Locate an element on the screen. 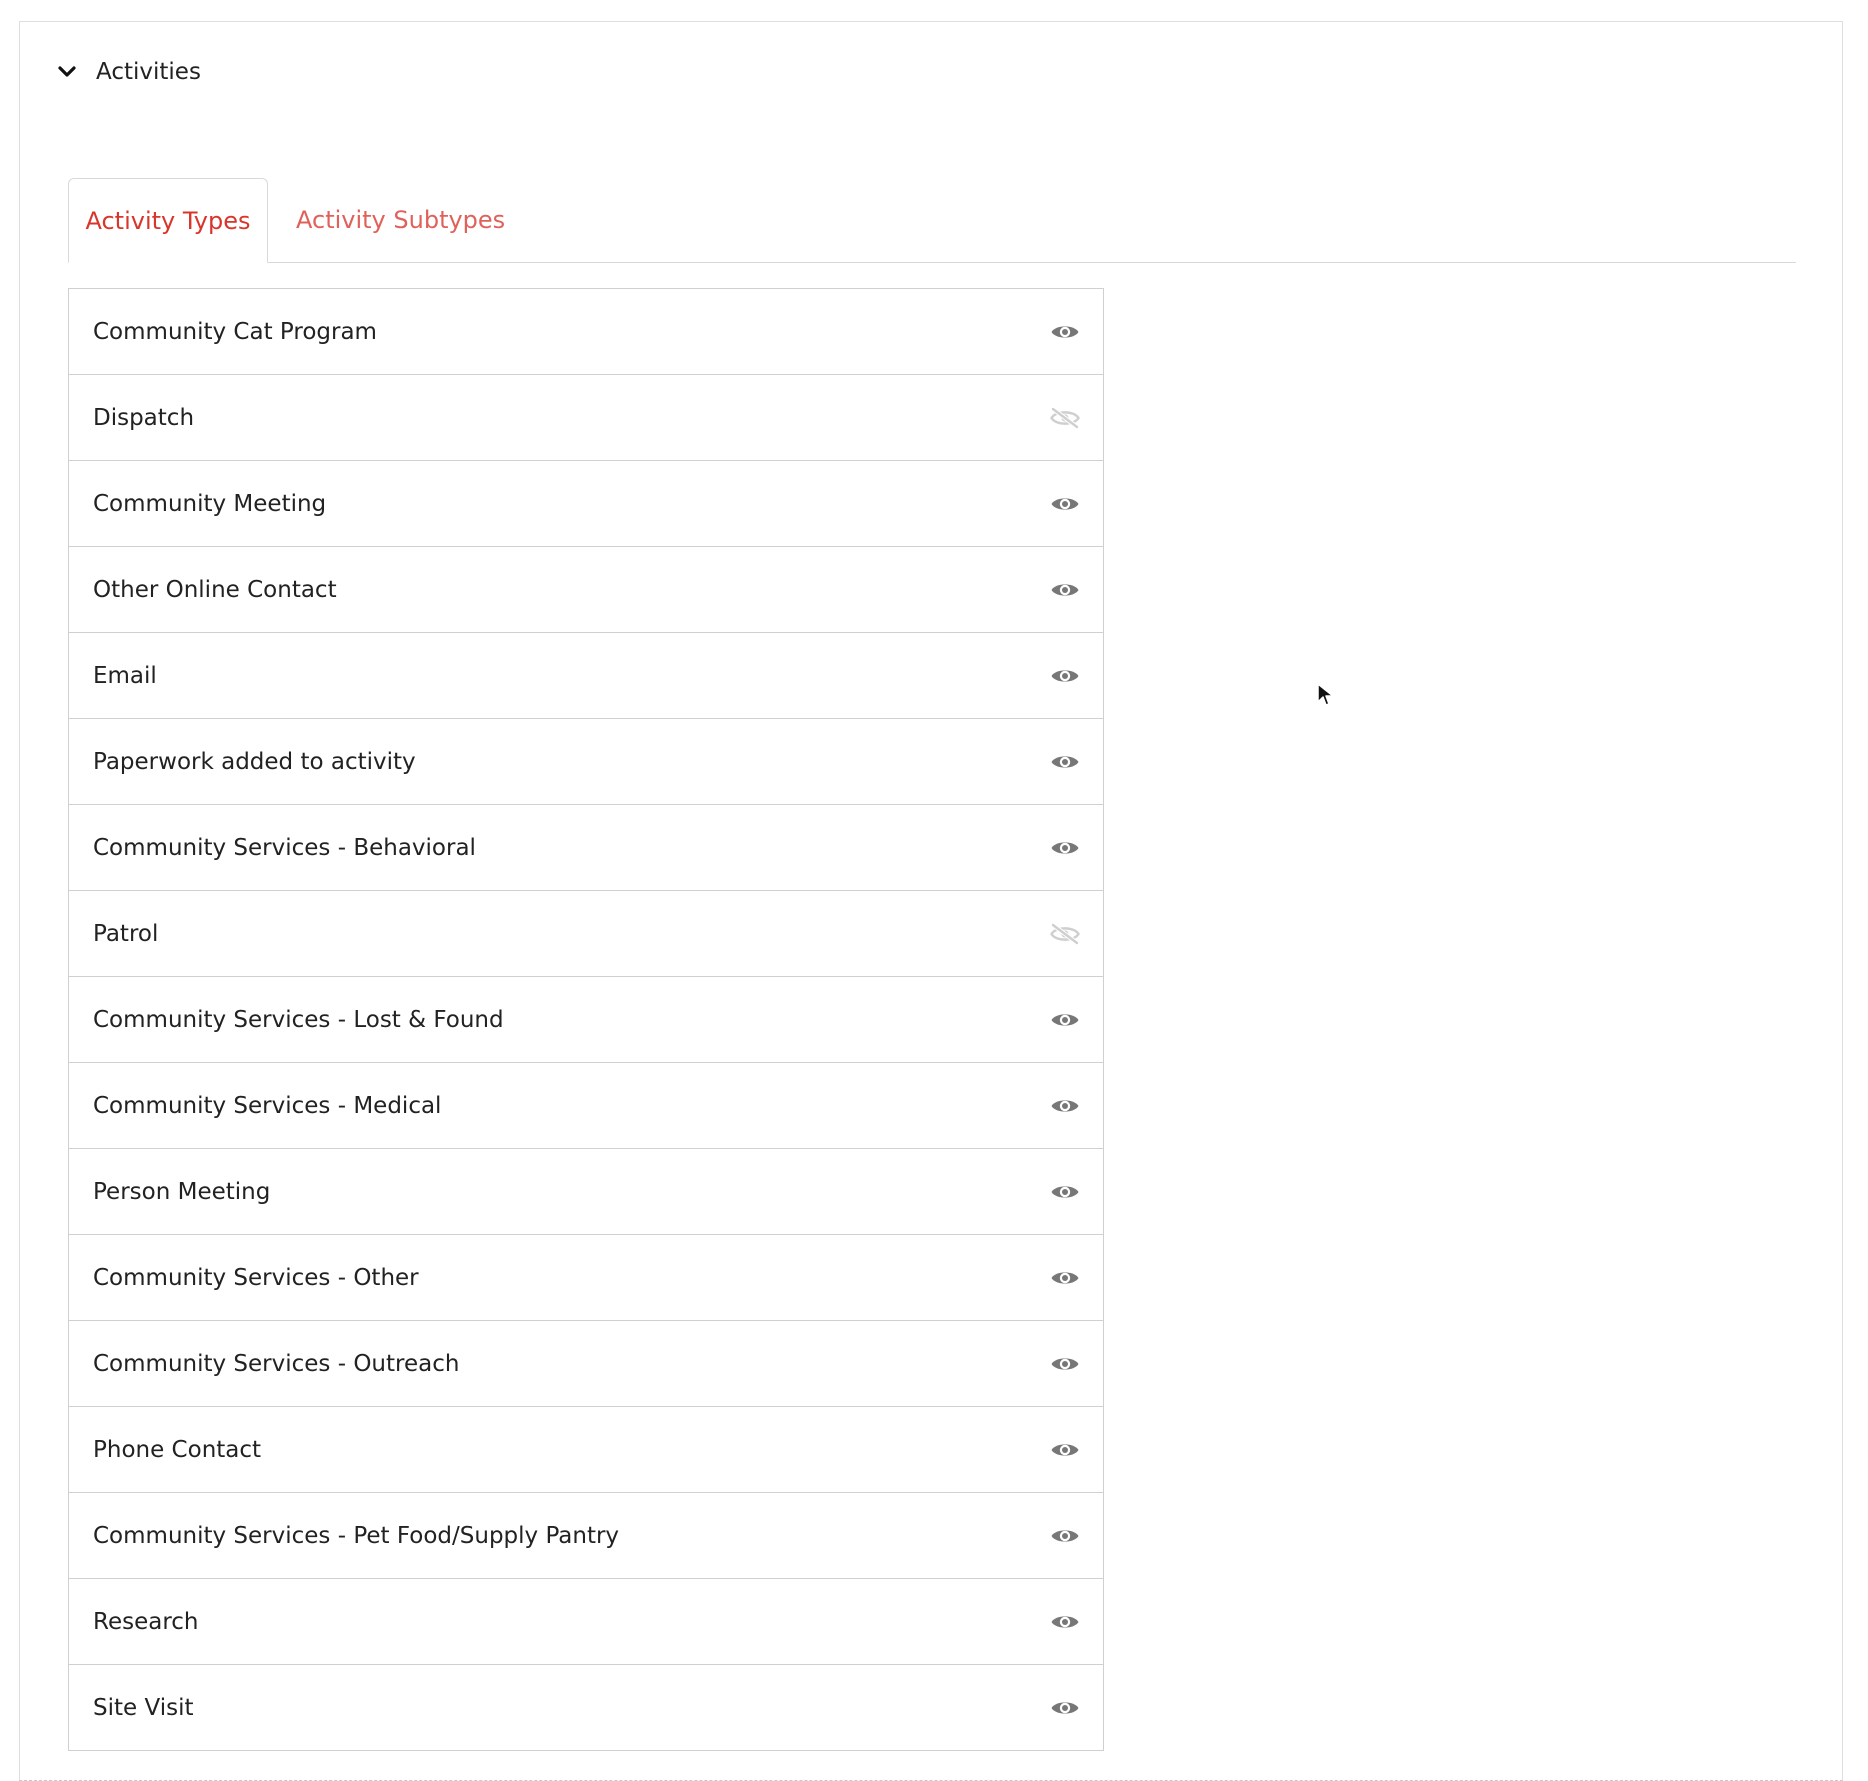 The height and width of the screenshot is (1781, 1868). activity-type-label: Research is located at coordinates (146, 1621).